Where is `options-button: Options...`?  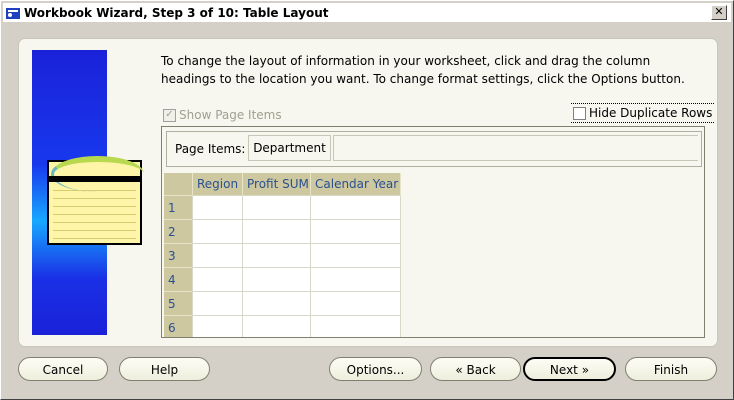 options-button: Options... is located at coordinates (375, 369).